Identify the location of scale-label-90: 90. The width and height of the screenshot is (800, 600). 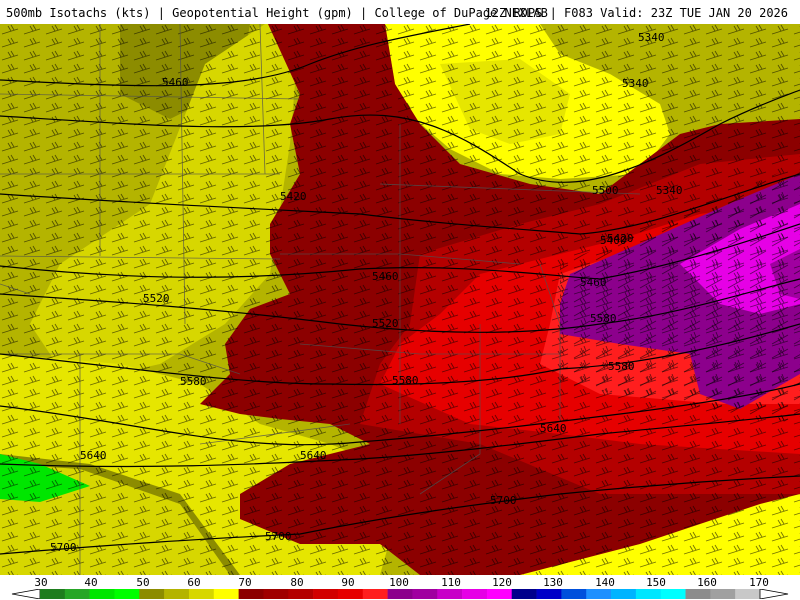
(348, 582).